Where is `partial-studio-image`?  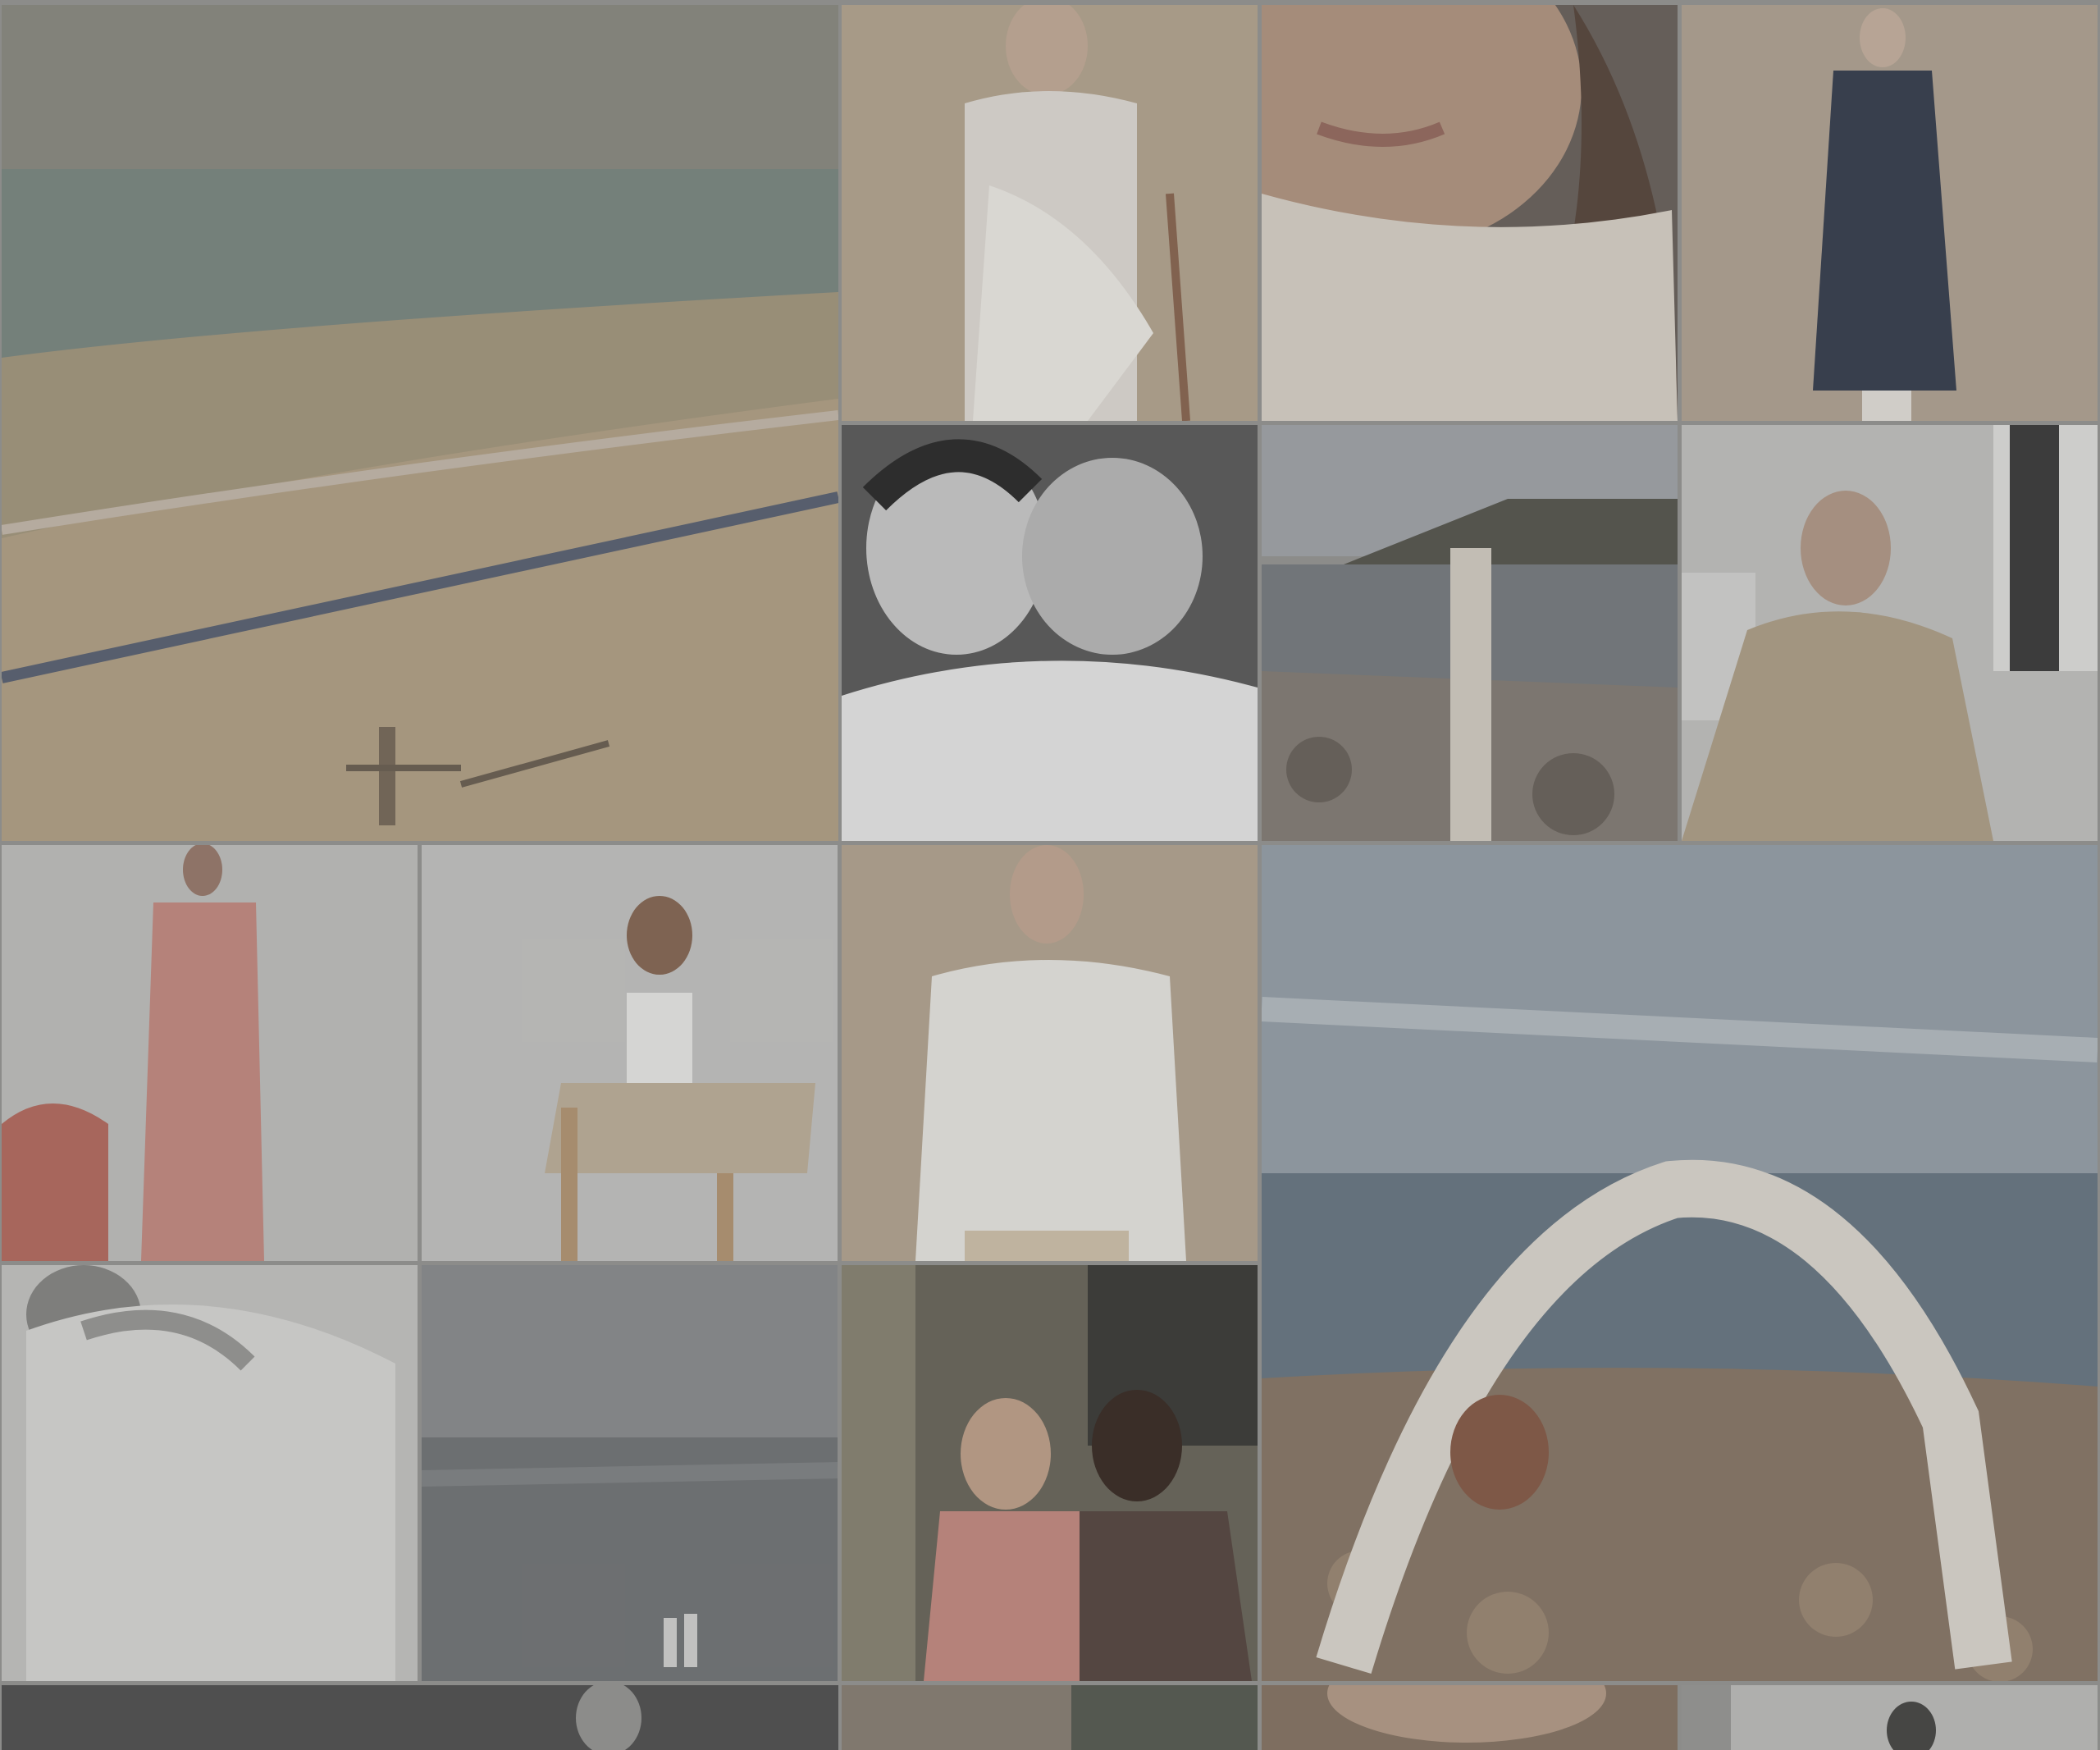 partial-studio-image is located at coordinates (1890, 1717).